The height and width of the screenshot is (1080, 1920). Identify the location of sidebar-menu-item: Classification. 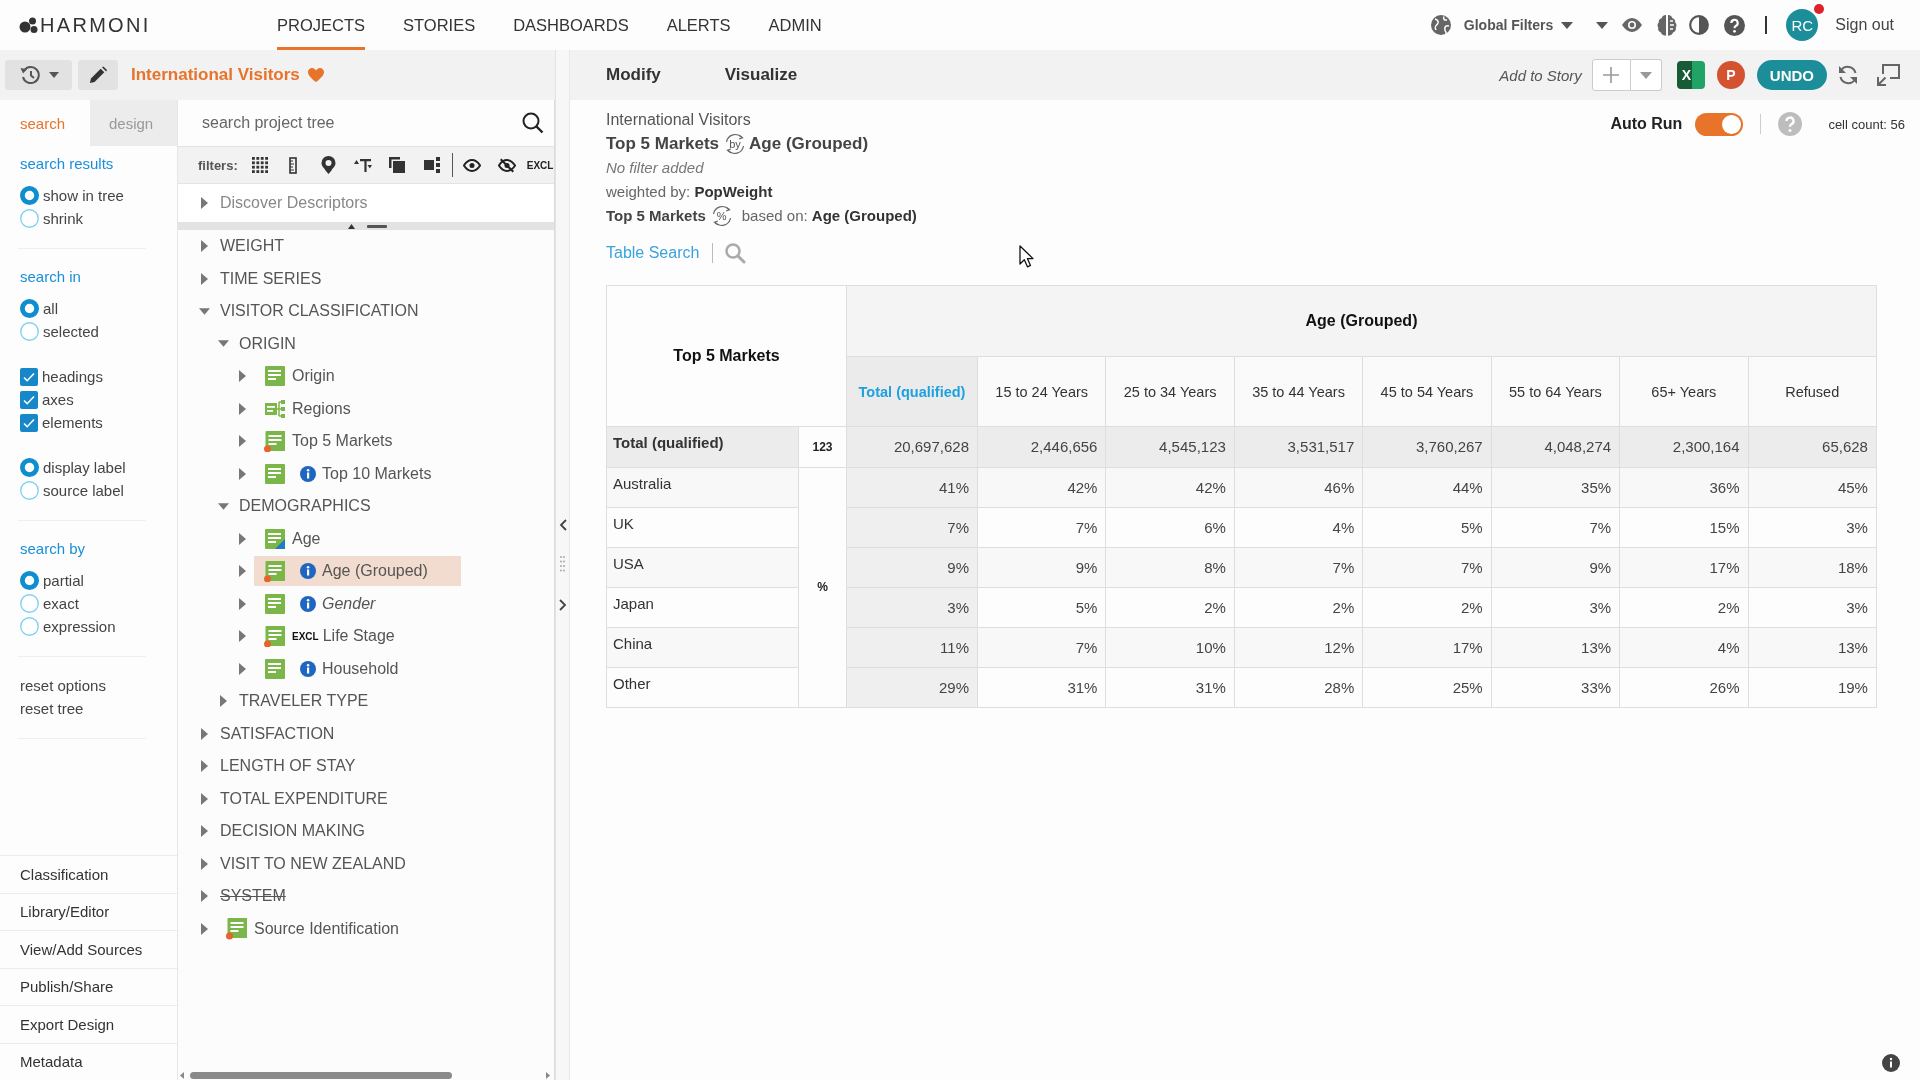
(88, 874).